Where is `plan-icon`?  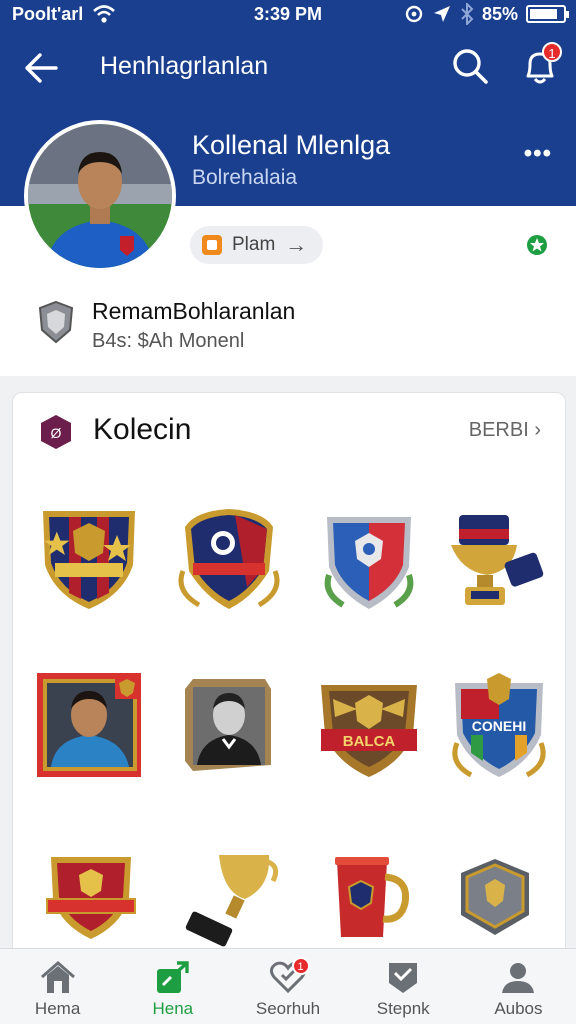 plan-icon is located at coordinates (212, 245).